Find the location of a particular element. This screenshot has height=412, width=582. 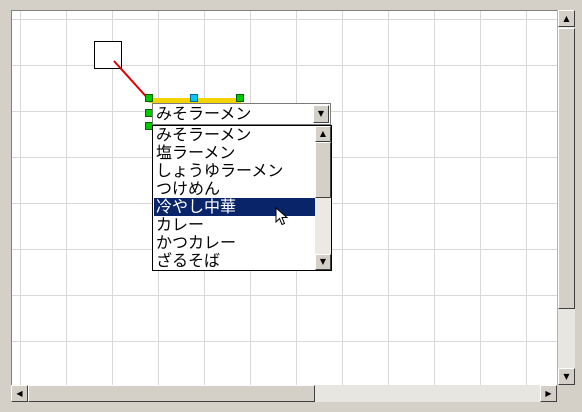

dropdown-scroll-thumb is located at coordinates (323, 170).